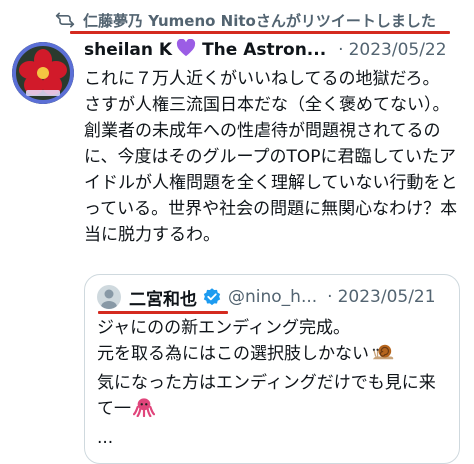 This screenshot has height=464, width=474. What do you see at coordinates (259, 20) in the screenshot?
I see `retweet-text: 仁藤夢乃 Yumeno Nitoさんがリツイートしました` at bounding box center [259, 20].